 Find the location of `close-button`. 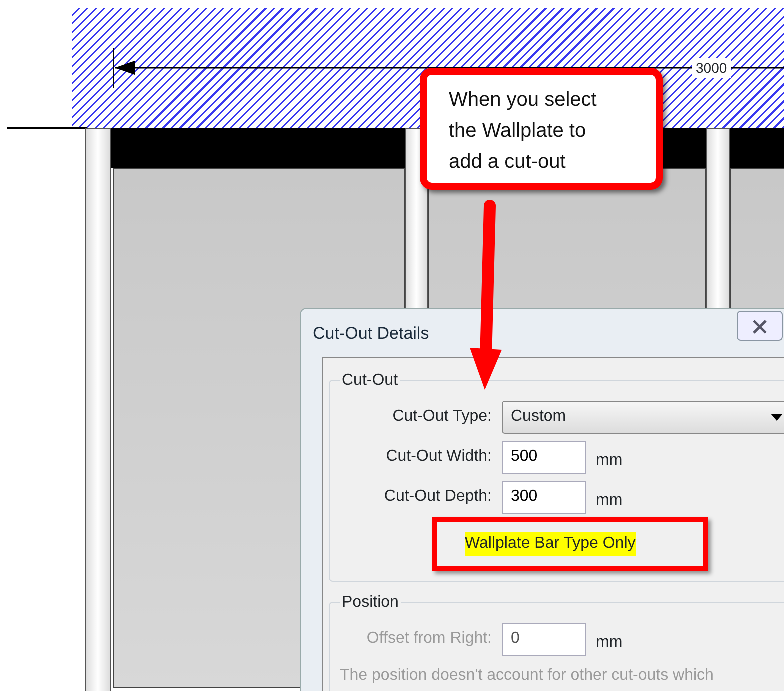

close-button is located at coordinates (760, 326).